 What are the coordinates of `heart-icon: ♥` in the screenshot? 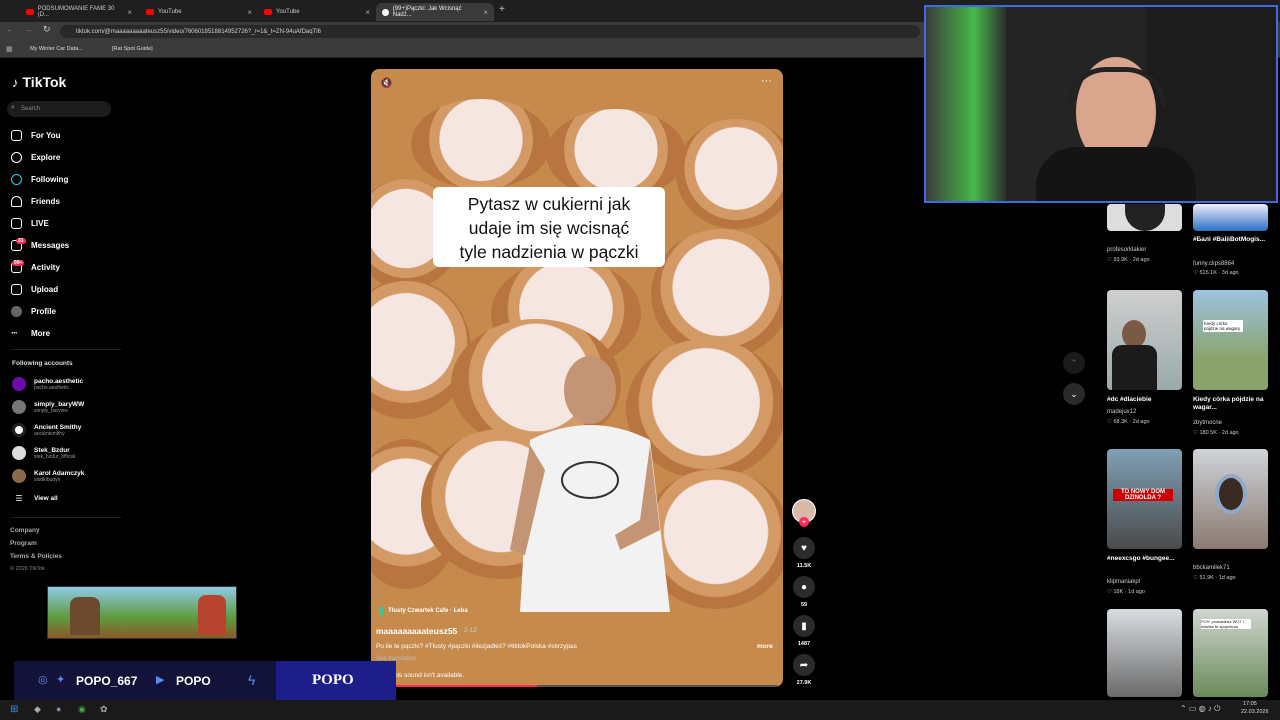 It's located at (804, 548).